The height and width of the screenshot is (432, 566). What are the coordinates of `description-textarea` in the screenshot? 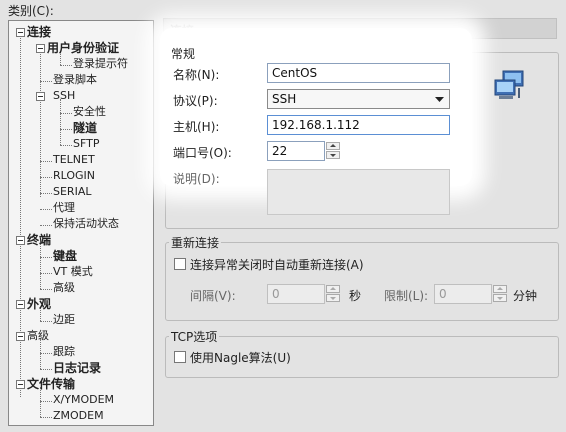 It's located at (358, 192).